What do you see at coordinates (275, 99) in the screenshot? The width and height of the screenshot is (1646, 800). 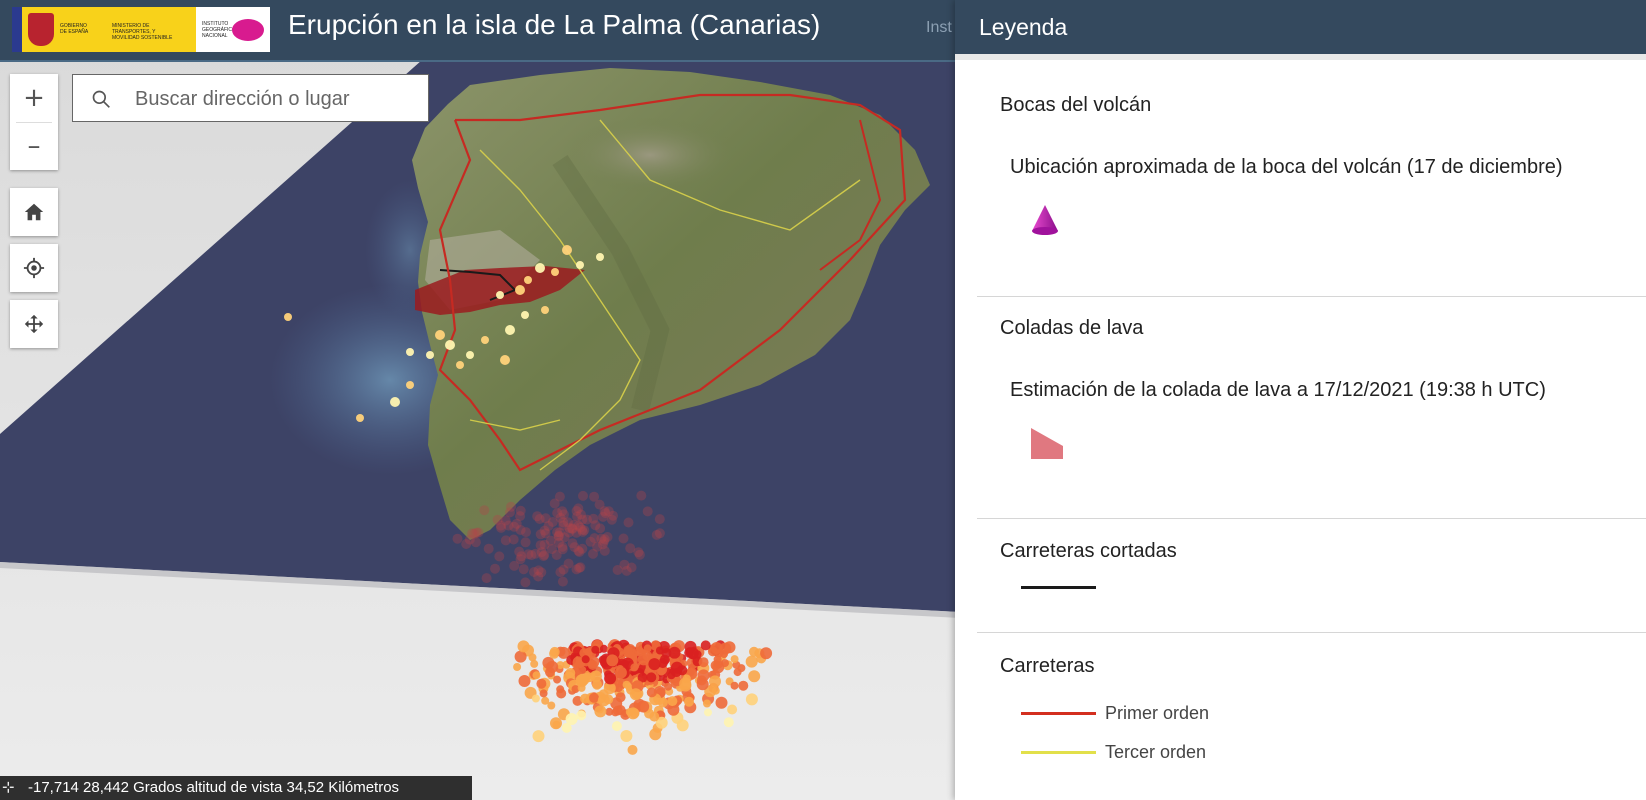 I see `search-input` at bounding box center [275, 99].